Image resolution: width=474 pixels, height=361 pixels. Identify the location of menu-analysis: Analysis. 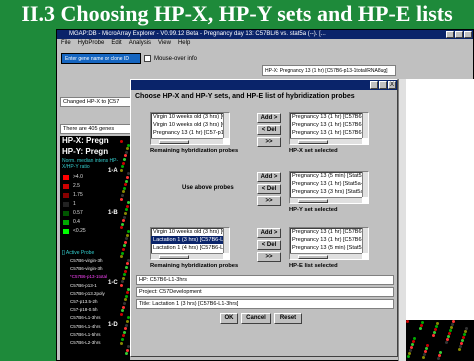
(140, 43).